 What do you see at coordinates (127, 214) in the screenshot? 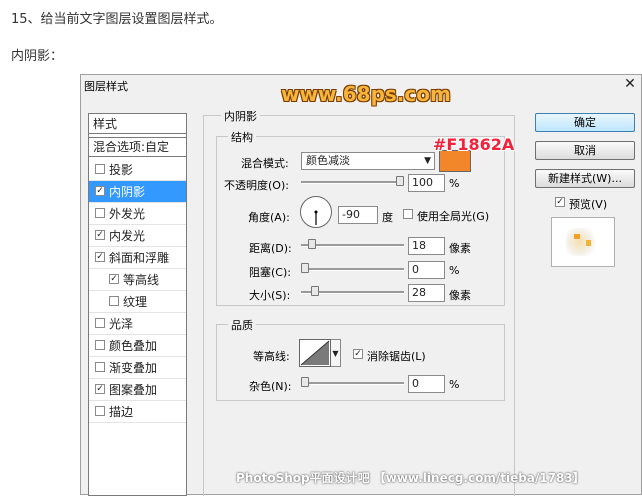
I see `style-item-label: 外发光` at bounding box center [127, 214].